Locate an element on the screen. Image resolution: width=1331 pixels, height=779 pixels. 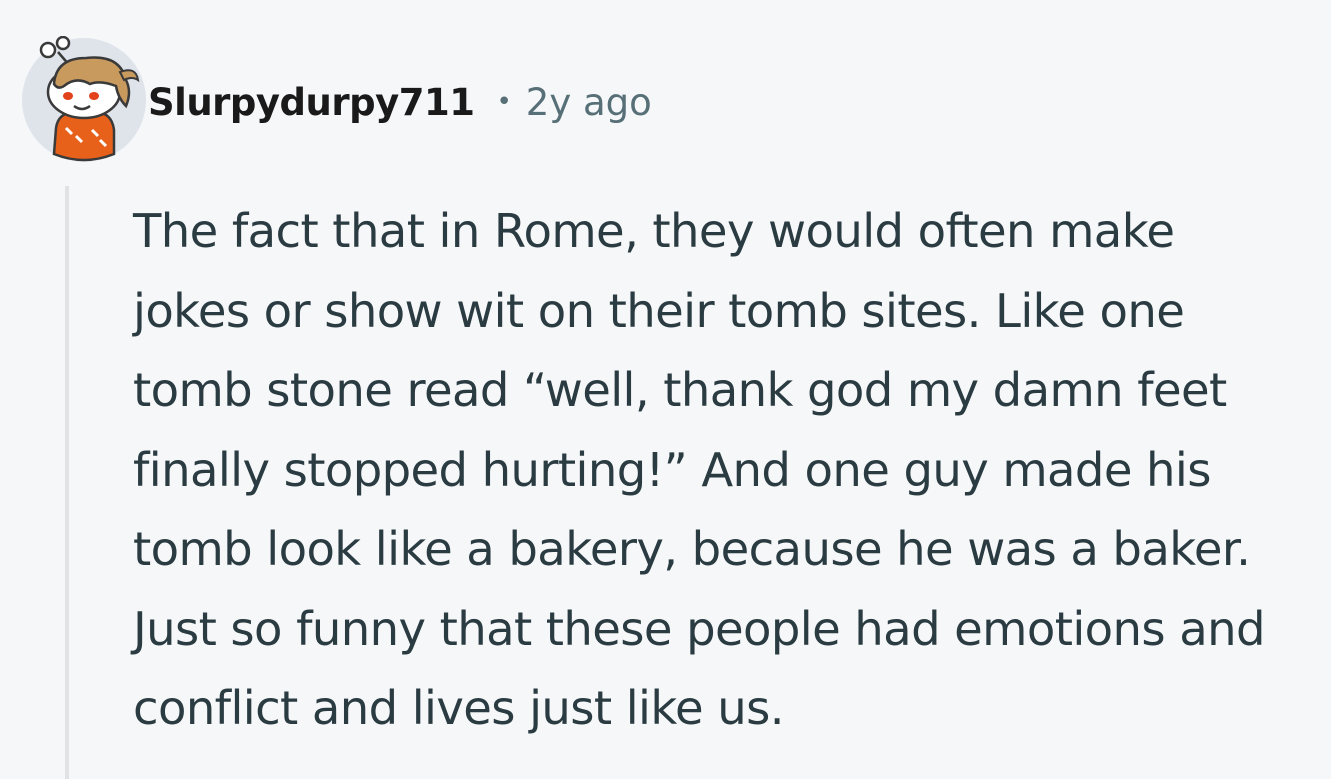
snoo-avatar-icon is located at coordinates (84, 99).